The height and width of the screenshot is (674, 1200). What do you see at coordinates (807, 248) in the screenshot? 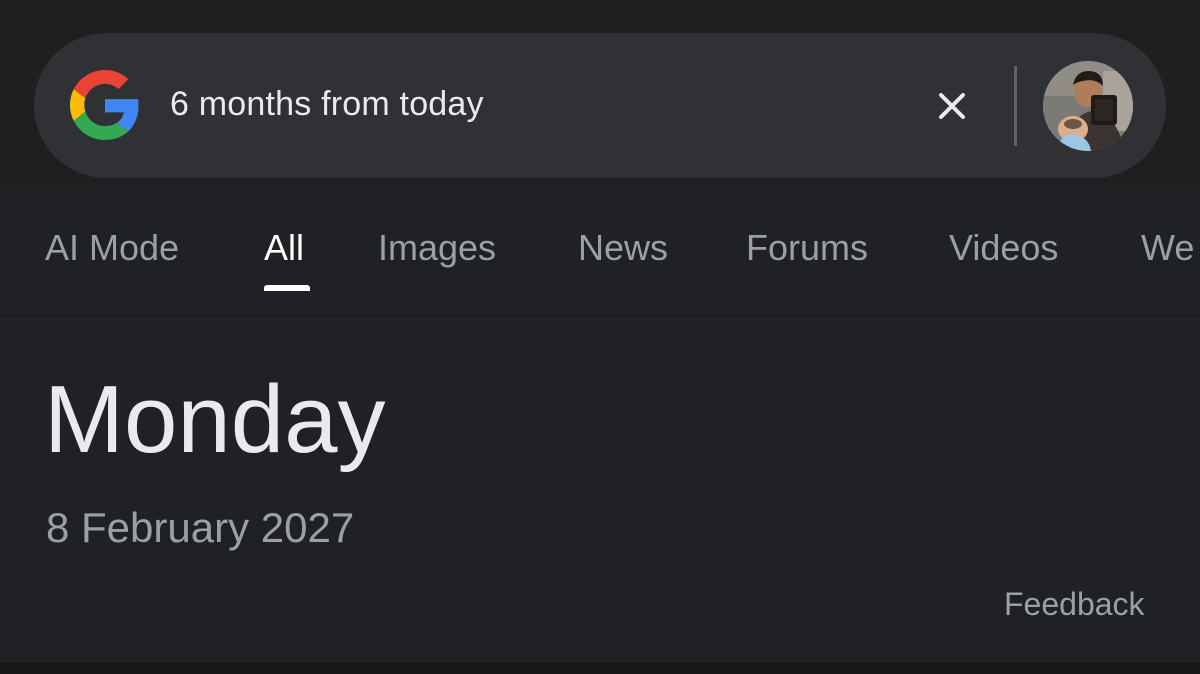
I see `tab-forums: Forums` at bounding box center [807, 248].